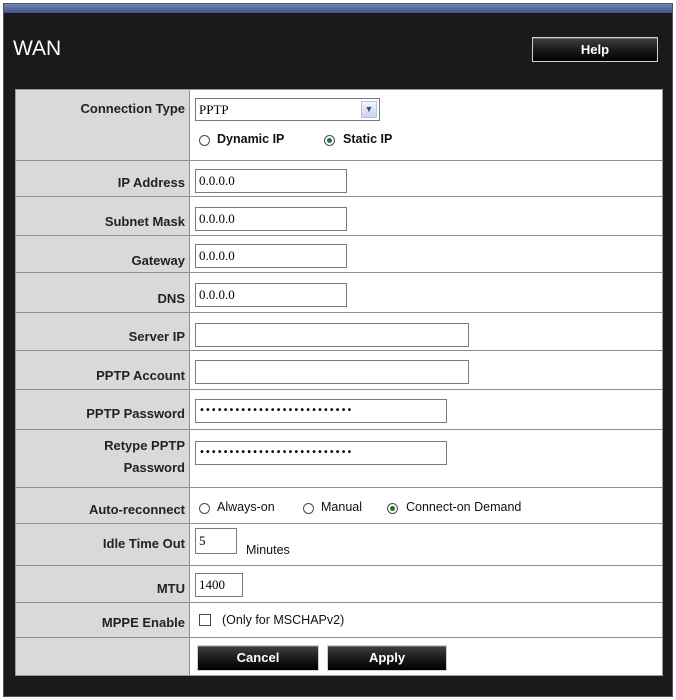 The height and width of the screenshot is (700, 676). Describe the element at coordinates (368, 139) in the screenshot. I see `radio-static-ip-label: Static IP` at that location.